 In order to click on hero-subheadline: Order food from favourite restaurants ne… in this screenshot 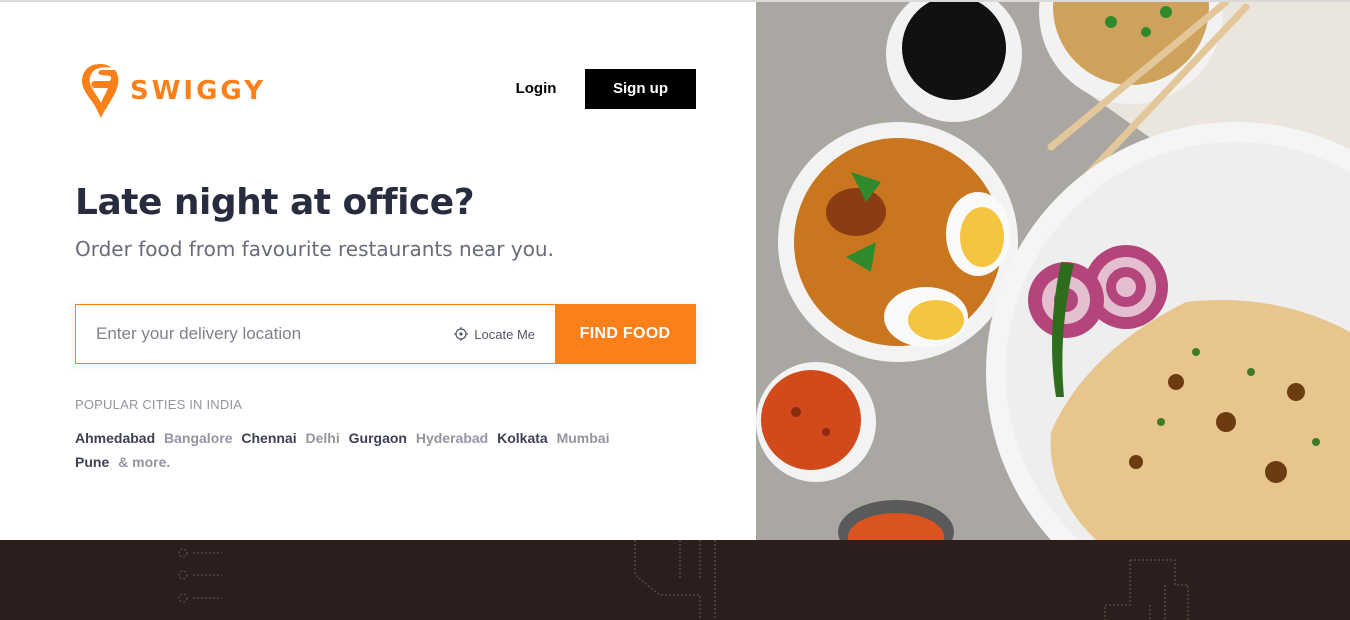, I will do `click(314, 249)`.